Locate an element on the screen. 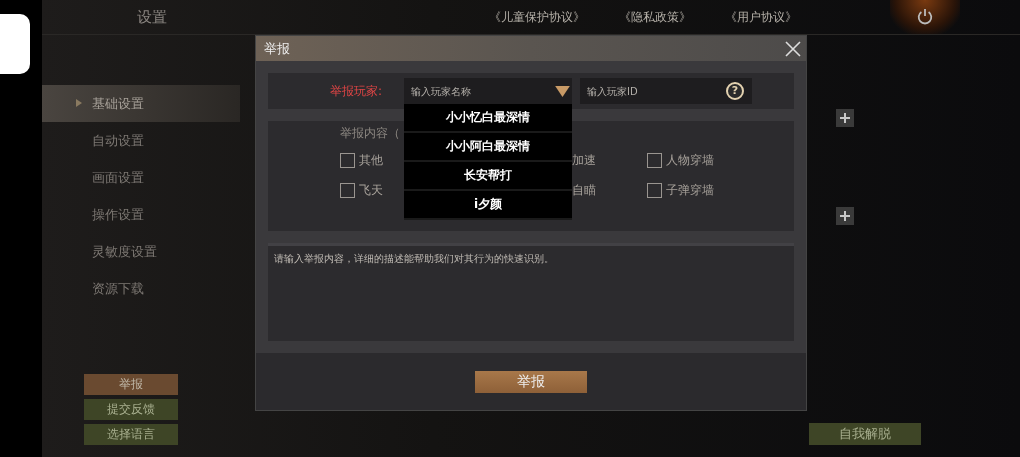 The width and height of the screenshot is (1020, 457). power-icon is located at coordinates (925, 17).